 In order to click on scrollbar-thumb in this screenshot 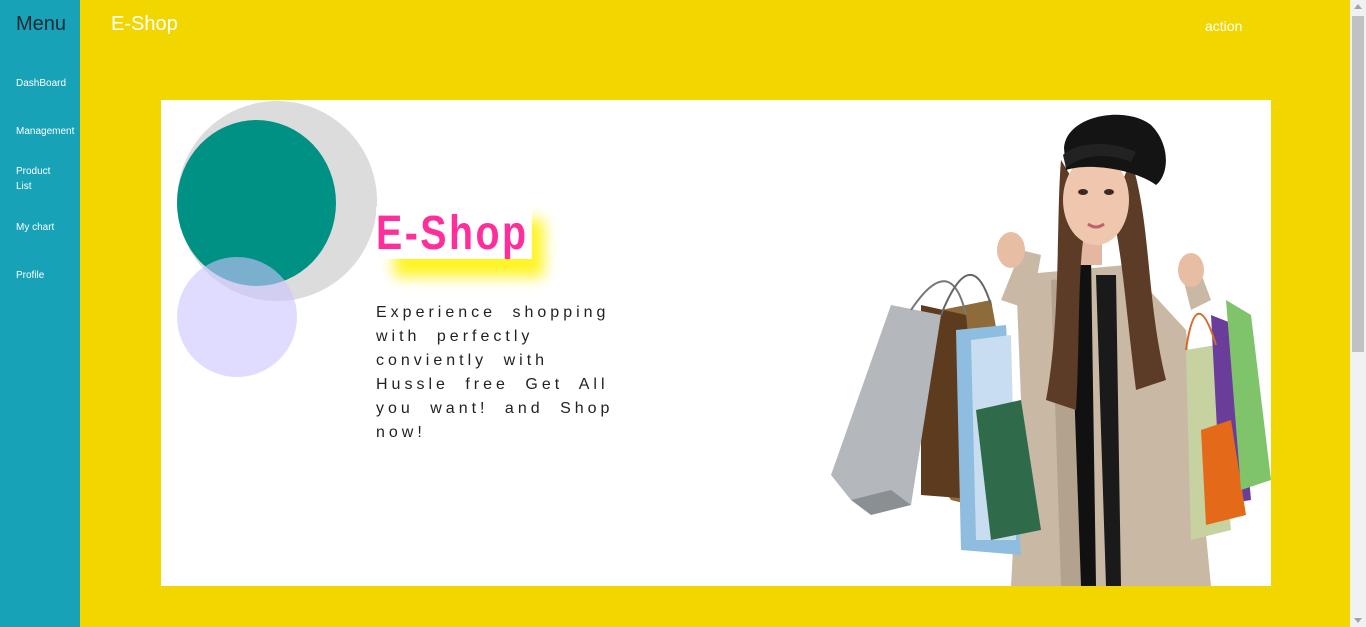, I will do `click(1358, 184)`.